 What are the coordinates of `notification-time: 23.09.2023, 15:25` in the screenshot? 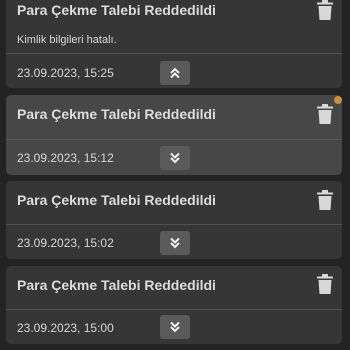 It's located at (65, 73).